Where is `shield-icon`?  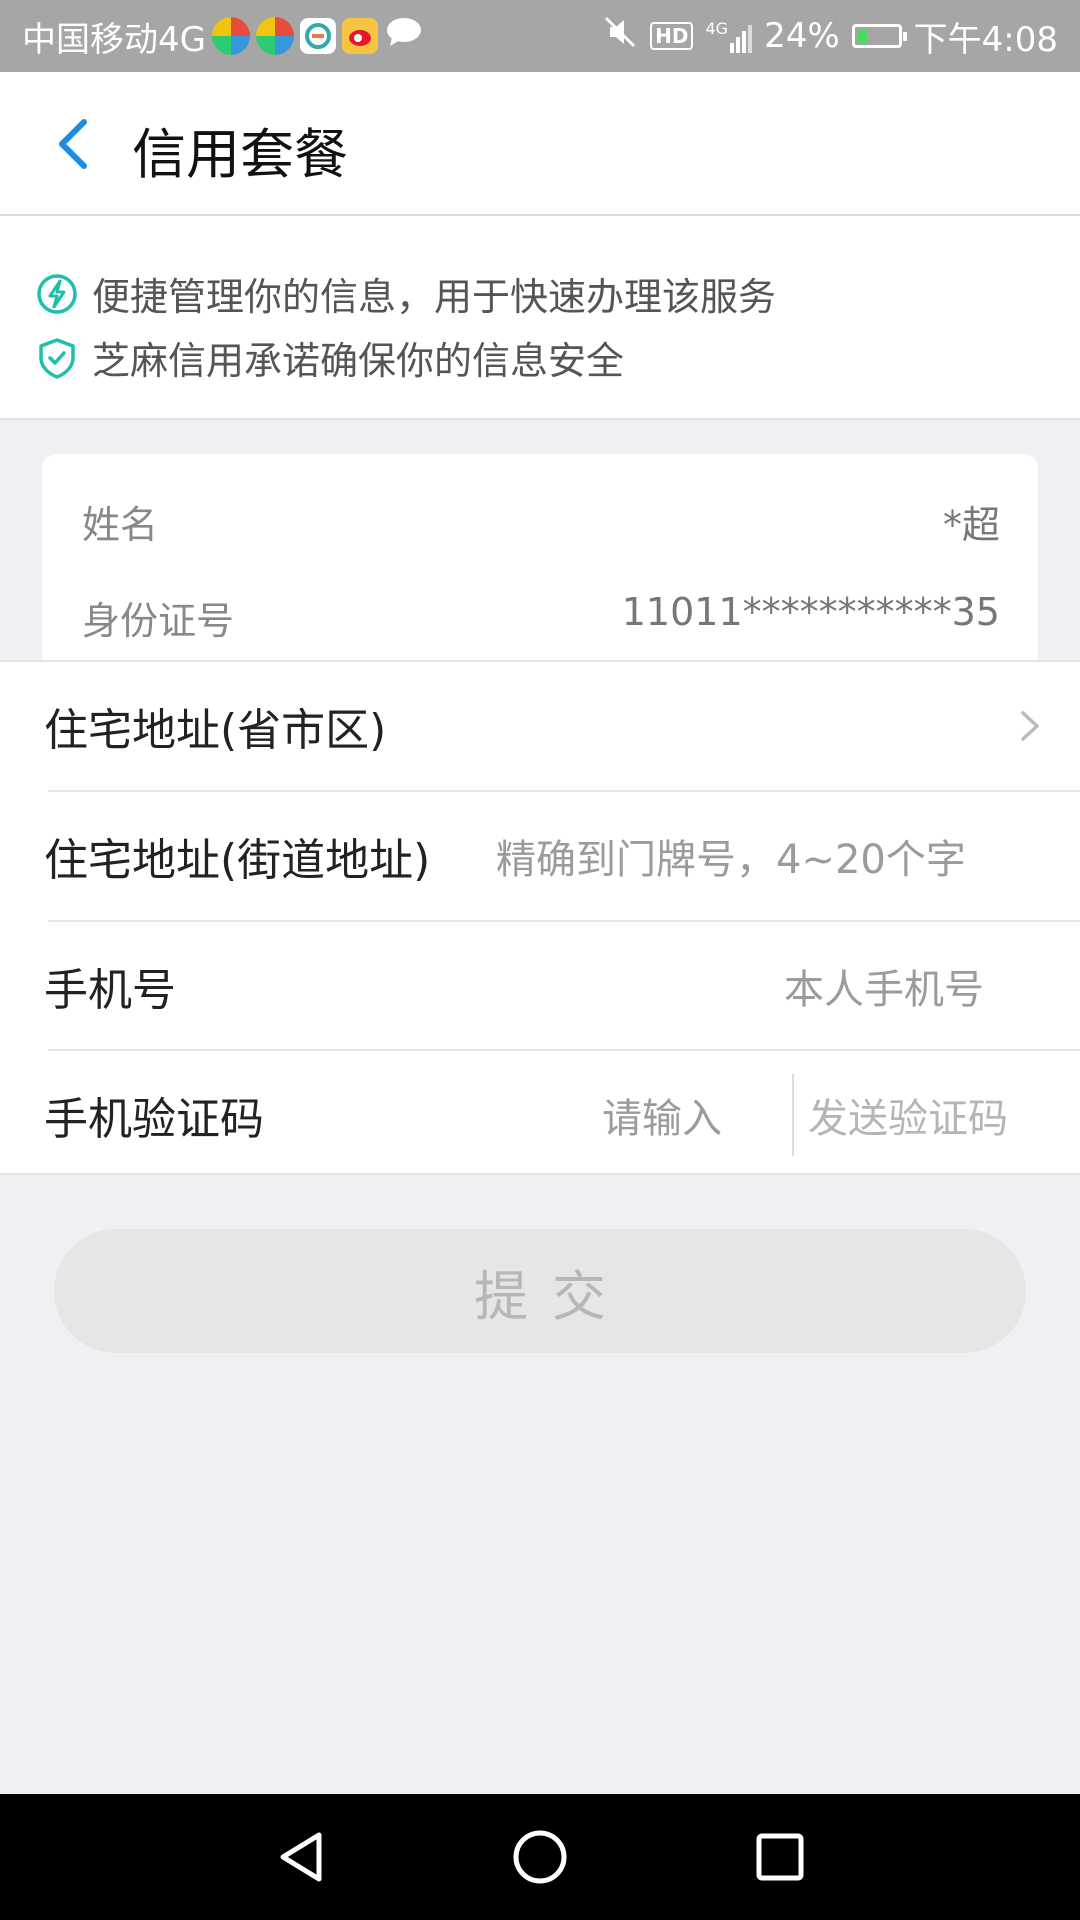 shield-icon is located at coordinates (57, 358).